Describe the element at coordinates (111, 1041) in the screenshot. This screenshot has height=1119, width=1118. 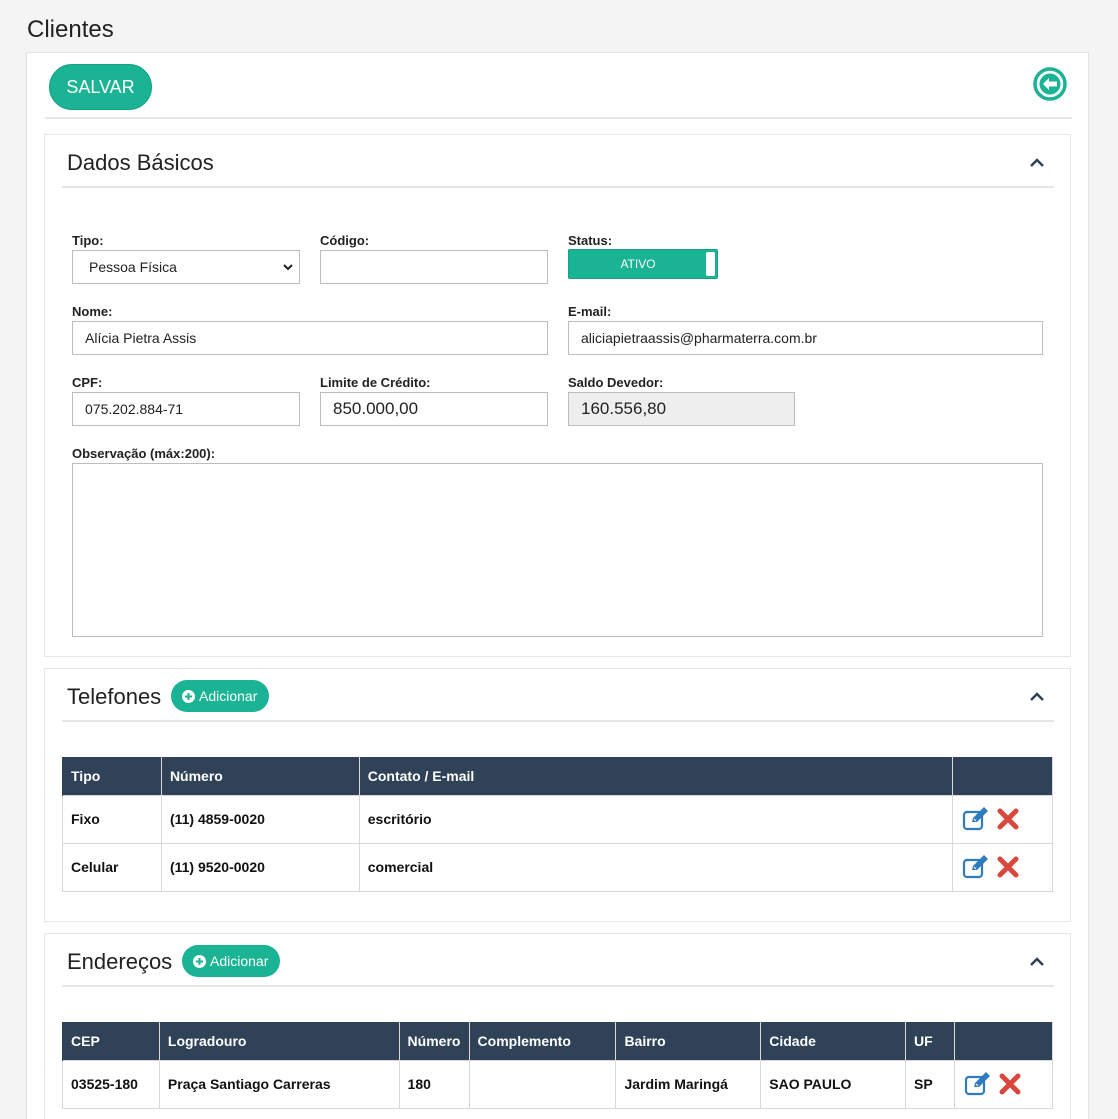
I see `column-header: CEP` at that location.